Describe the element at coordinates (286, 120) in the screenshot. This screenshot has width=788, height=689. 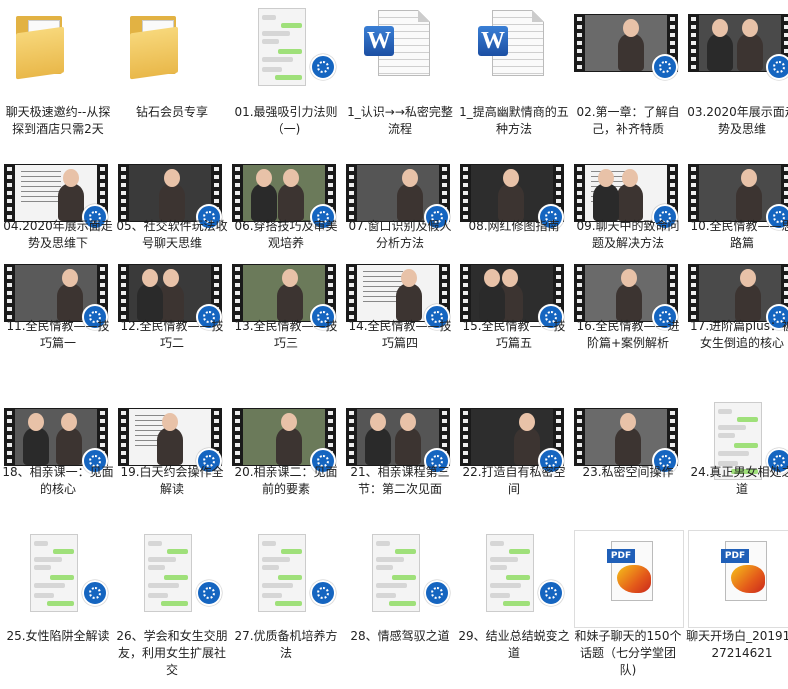
I see `file-name: 01.最强吸引力法则（一)` at that location.